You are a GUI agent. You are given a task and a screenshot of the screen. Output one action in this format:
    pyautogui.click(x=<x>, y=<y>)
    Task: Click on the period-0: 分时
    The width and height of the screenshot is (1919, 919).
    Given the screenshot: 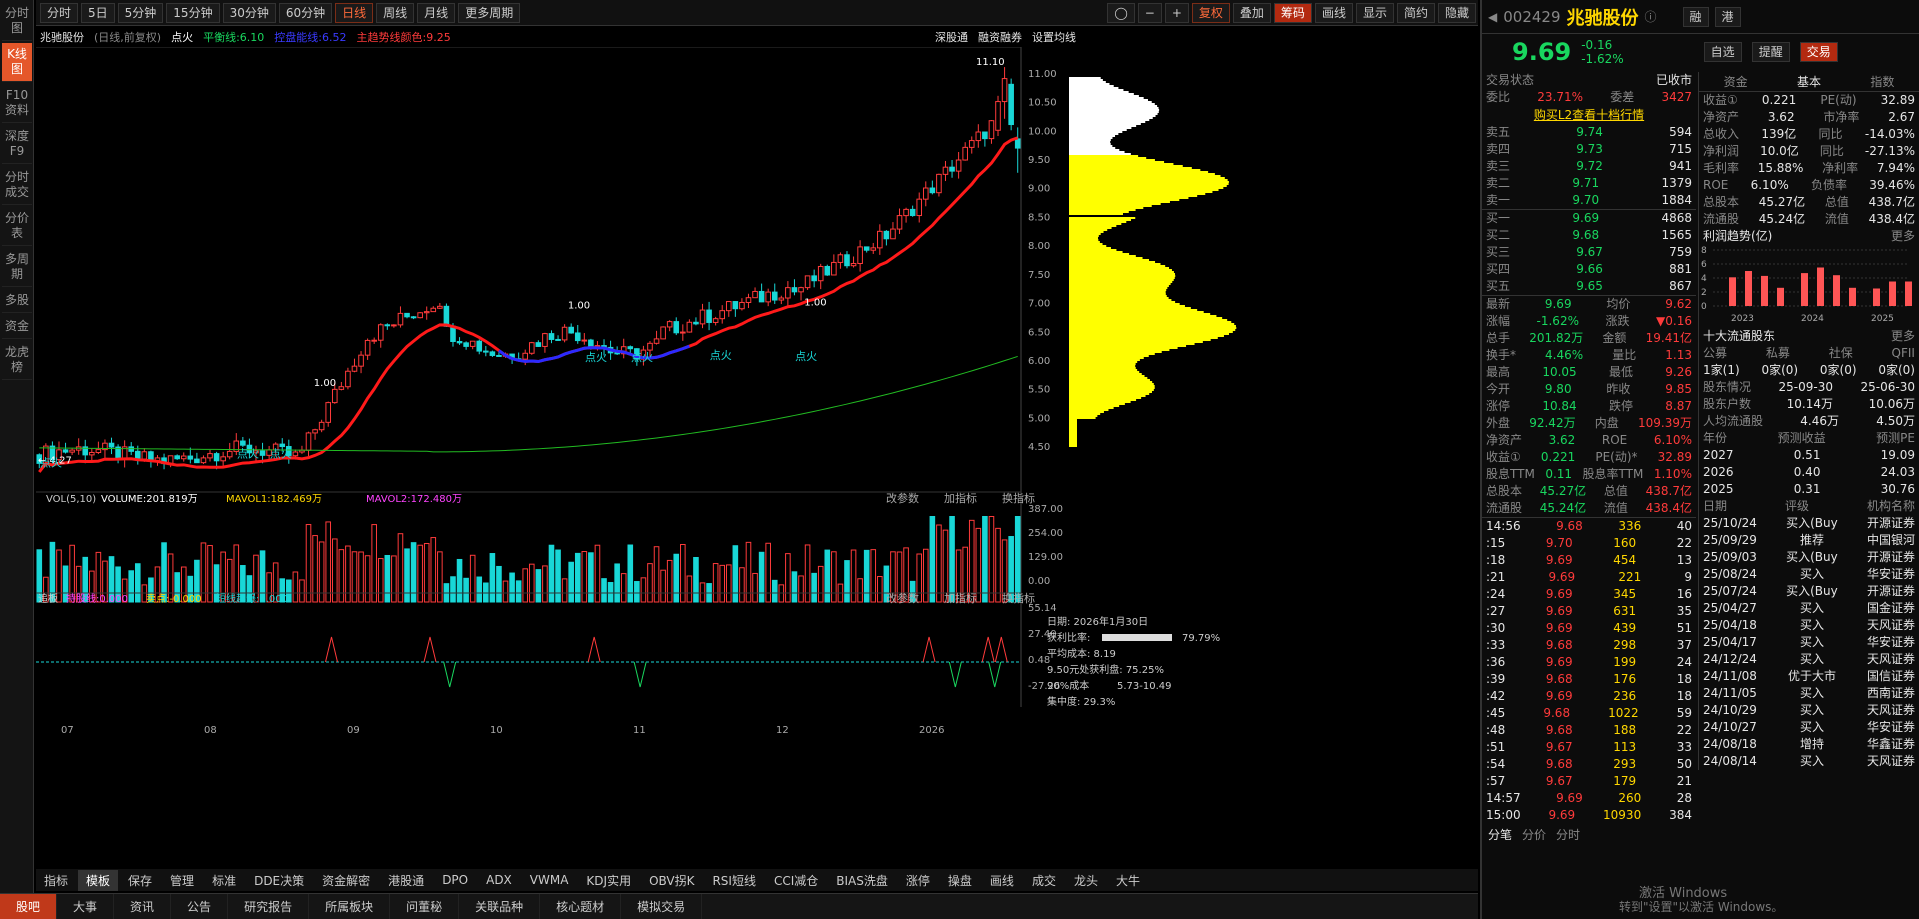 What is the action you would take?
    pyautogui.click(x=59, y=12)
    